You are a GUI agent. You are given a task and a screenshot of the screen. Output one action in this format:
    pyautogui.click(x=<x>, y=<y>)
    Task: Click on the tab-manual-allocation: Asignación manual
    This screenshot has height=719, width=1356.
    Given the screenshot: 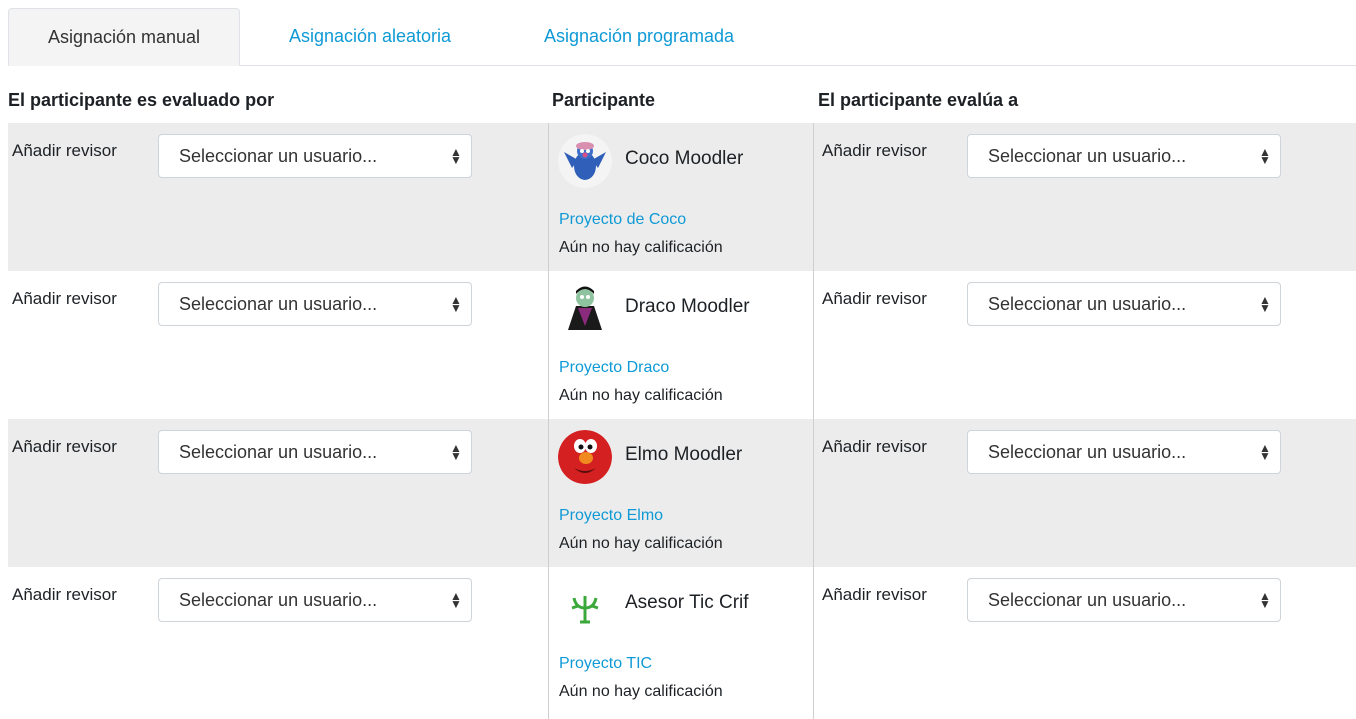 What is the action you would take?
    pyautogui.click(x=124, y=37)
    